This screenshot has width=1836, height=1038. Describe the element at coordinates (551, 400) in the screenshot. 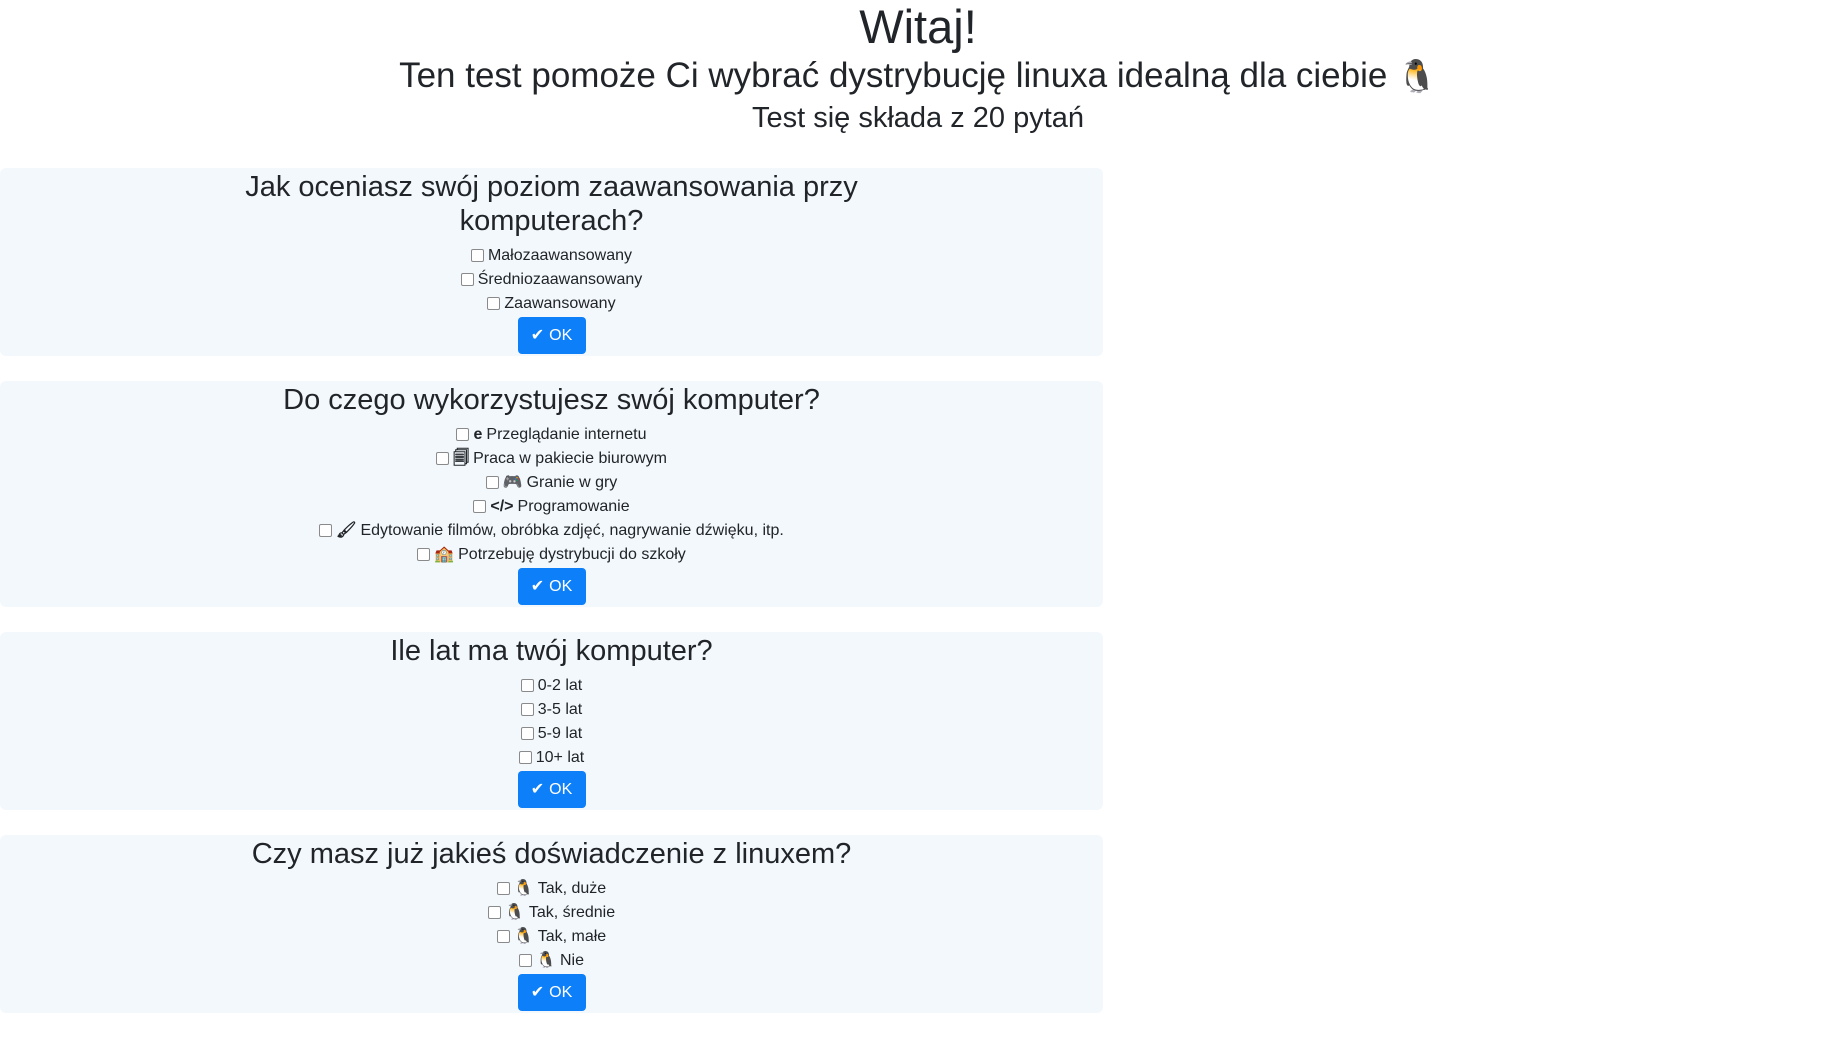

I see `question-title: Do czego wykorzystujesz swój komputer?` at that location.